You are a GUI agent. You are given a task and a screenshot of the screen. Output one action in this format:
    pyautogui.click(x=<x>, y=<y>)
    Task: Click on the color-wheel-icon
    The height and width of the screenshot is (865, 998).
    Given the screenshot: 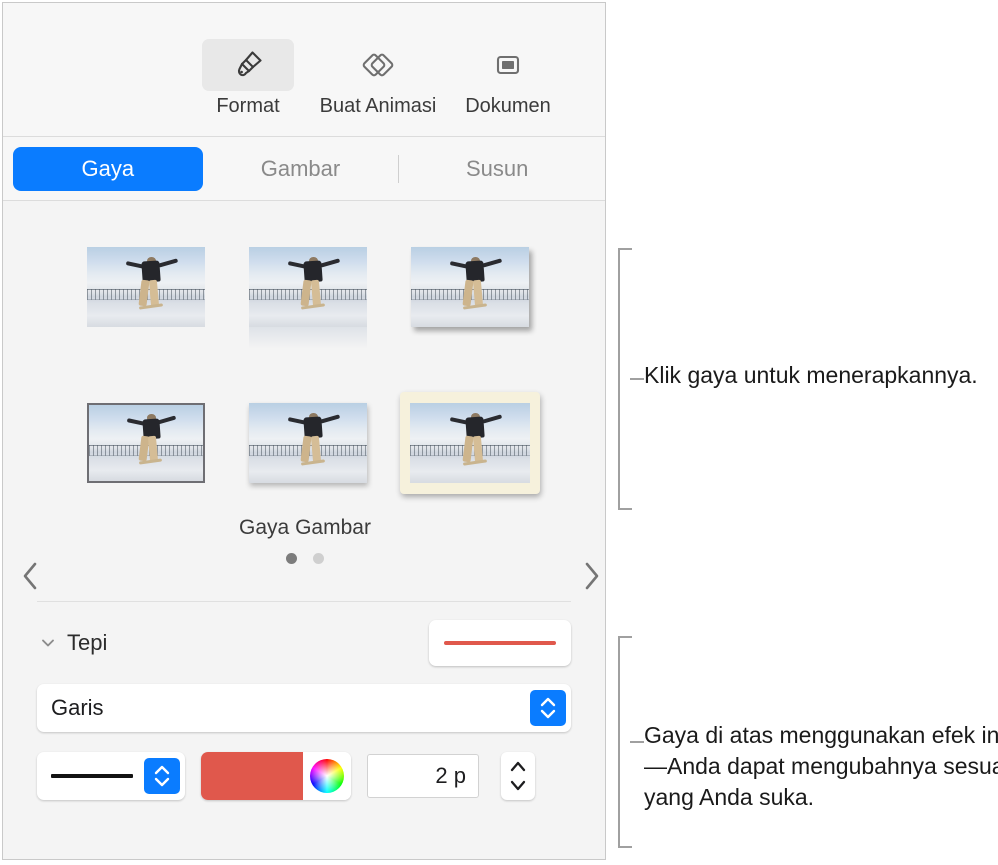 What is the action you would take?
    pyautogui.click(x=327, y=776)
    